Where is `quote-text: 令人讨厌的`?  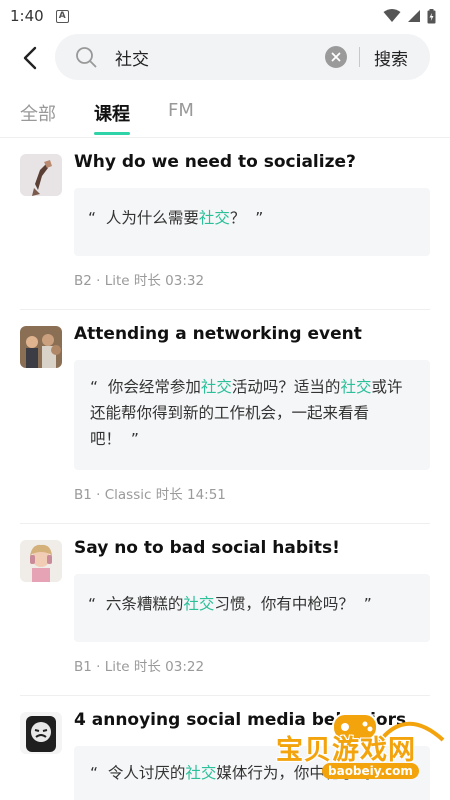
quote-text: 令人讨厌的 is located at coordinates (146, 773).